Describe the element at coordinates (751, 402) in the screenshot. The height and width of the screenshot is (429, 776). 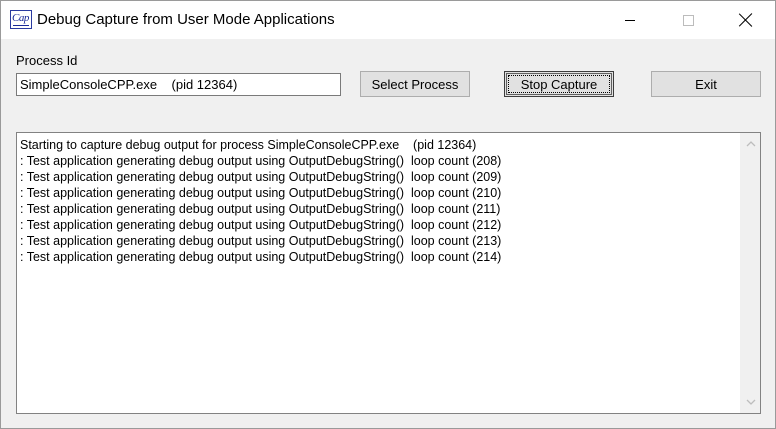
I see `scroll-down-icon` at that location.